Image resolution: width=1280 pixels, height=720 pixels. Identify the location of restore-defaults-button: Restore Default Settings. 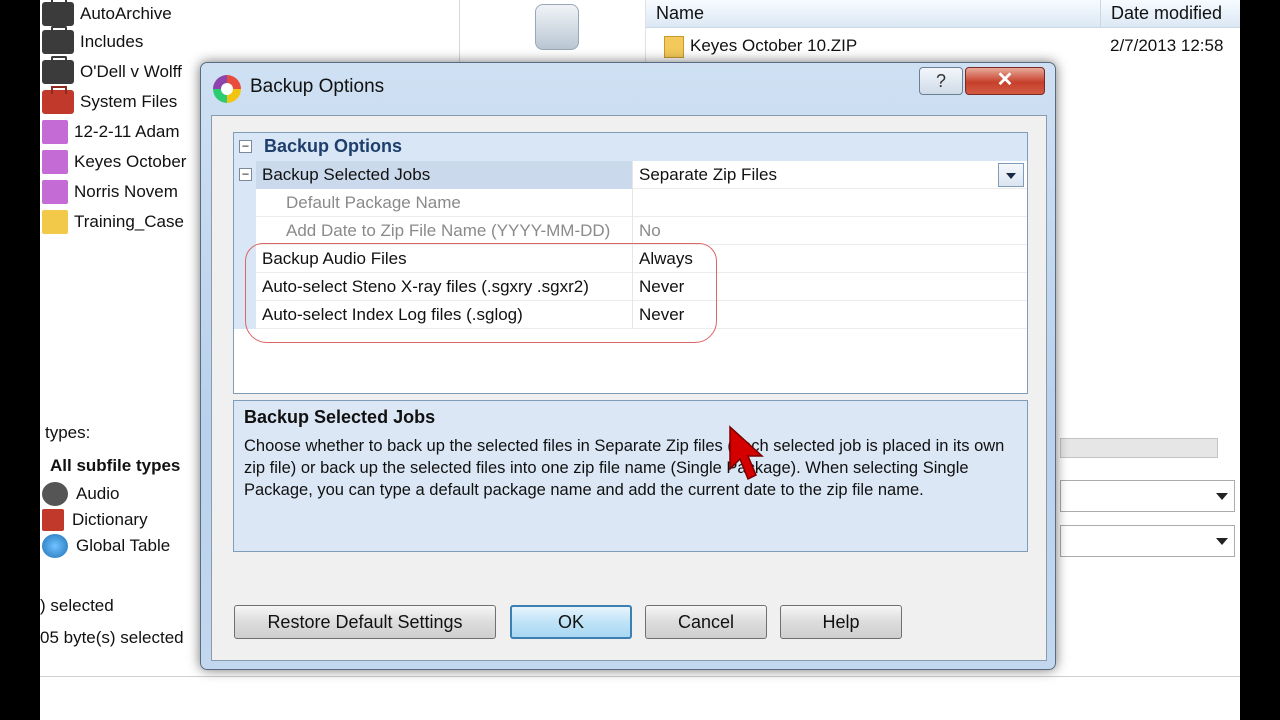
(365, 622).